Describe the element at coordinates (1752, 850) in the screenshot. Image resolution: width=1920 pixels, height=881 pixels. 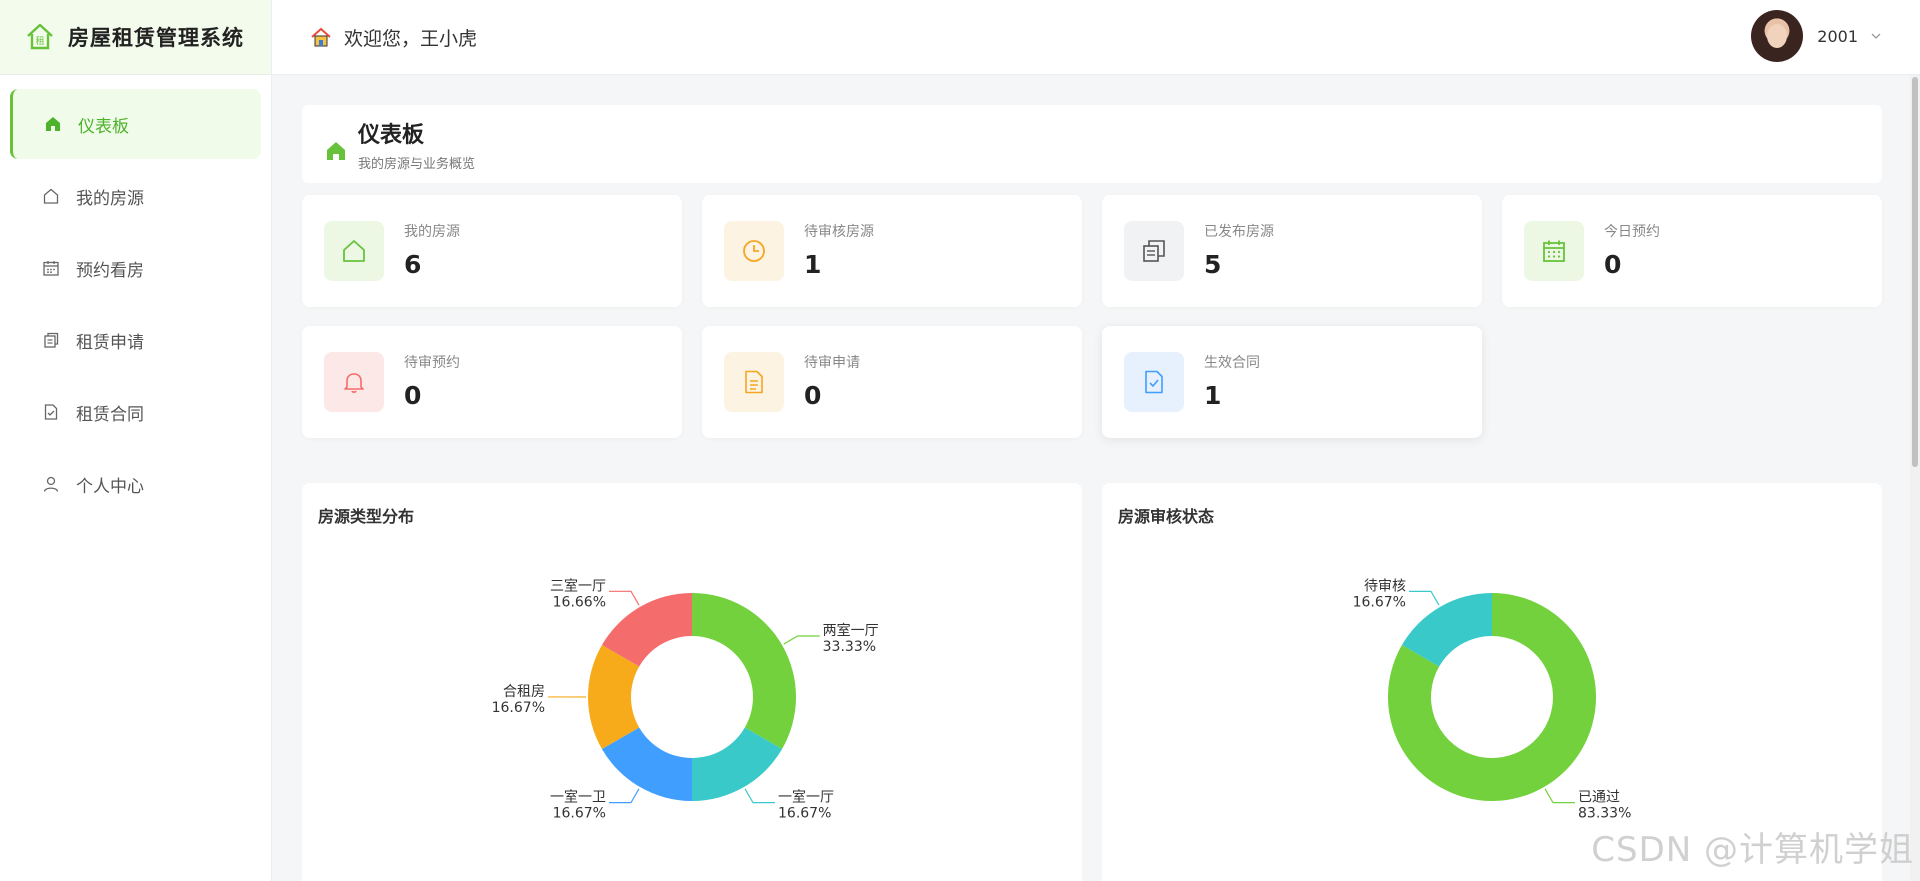
I see `watermark: CSDN @计算机学姐` at that location.